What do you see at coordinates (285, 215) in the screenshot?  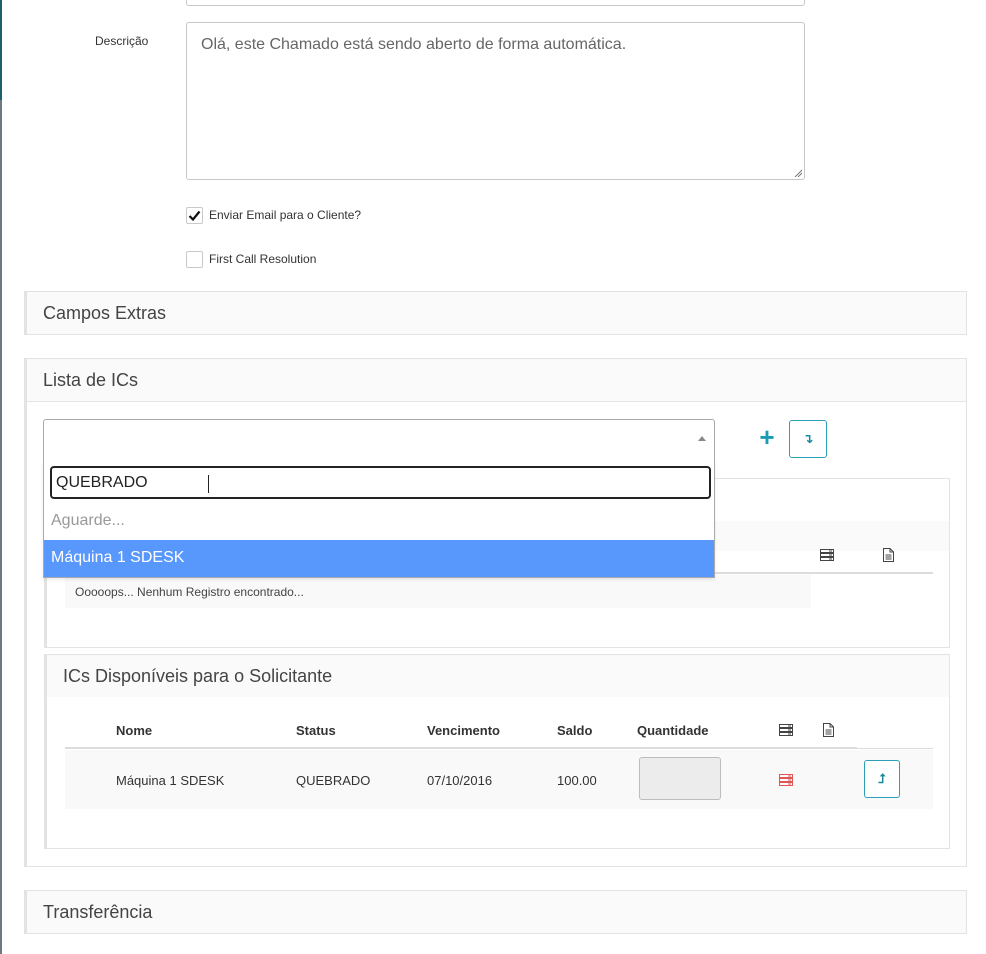 I see `send-email-label: Enviar Email para o Cliente?` at bounding box center [285, 215].